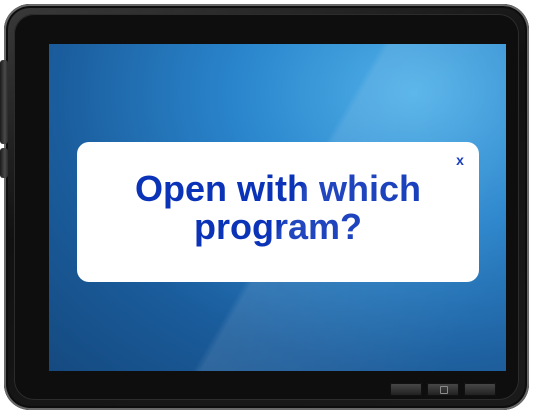 The width and height of the screenshot is (533, 414). Describe the element at coordinates (4, 163) in the screenshot. I see `side-power-button` at that location.